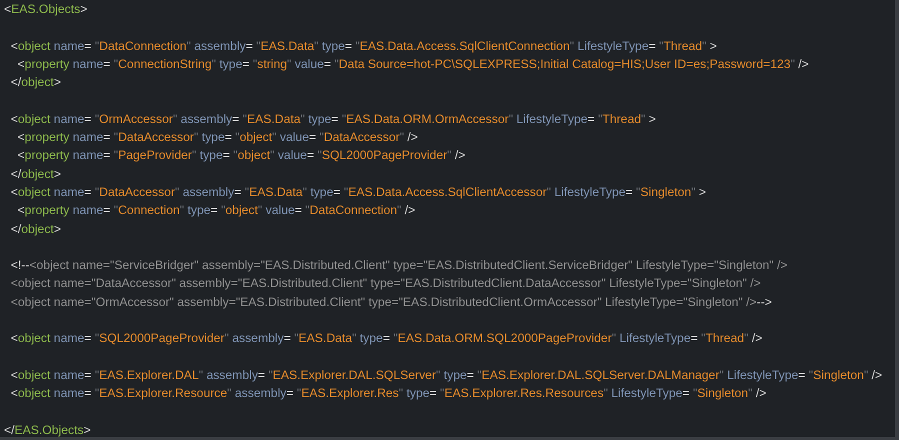 This screenshot has width=899, height=440. Describe the element at coordinates (399, 265) in the screenshot. I see `code-line: <!--<object name="ServiceBridger" assembly="EAS.Distributed.Client" type="EAS.DistributedClient.ServiceBridger" LifestyleType="Singleton" />` at that location.